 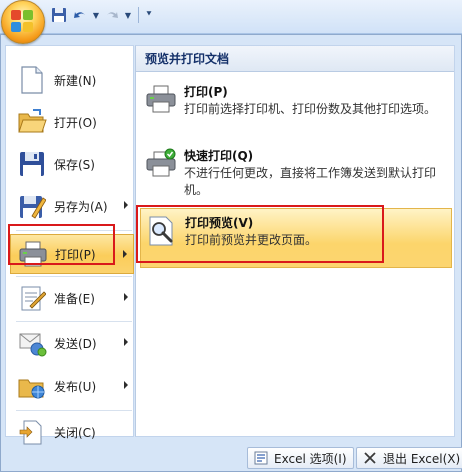 What do you see at coordinates (310, 109) in the screenshot?
I see `submenu-item-description: 打印前选择打印机、打印份数及其他打印选项。` at bounding box center [310, 109].